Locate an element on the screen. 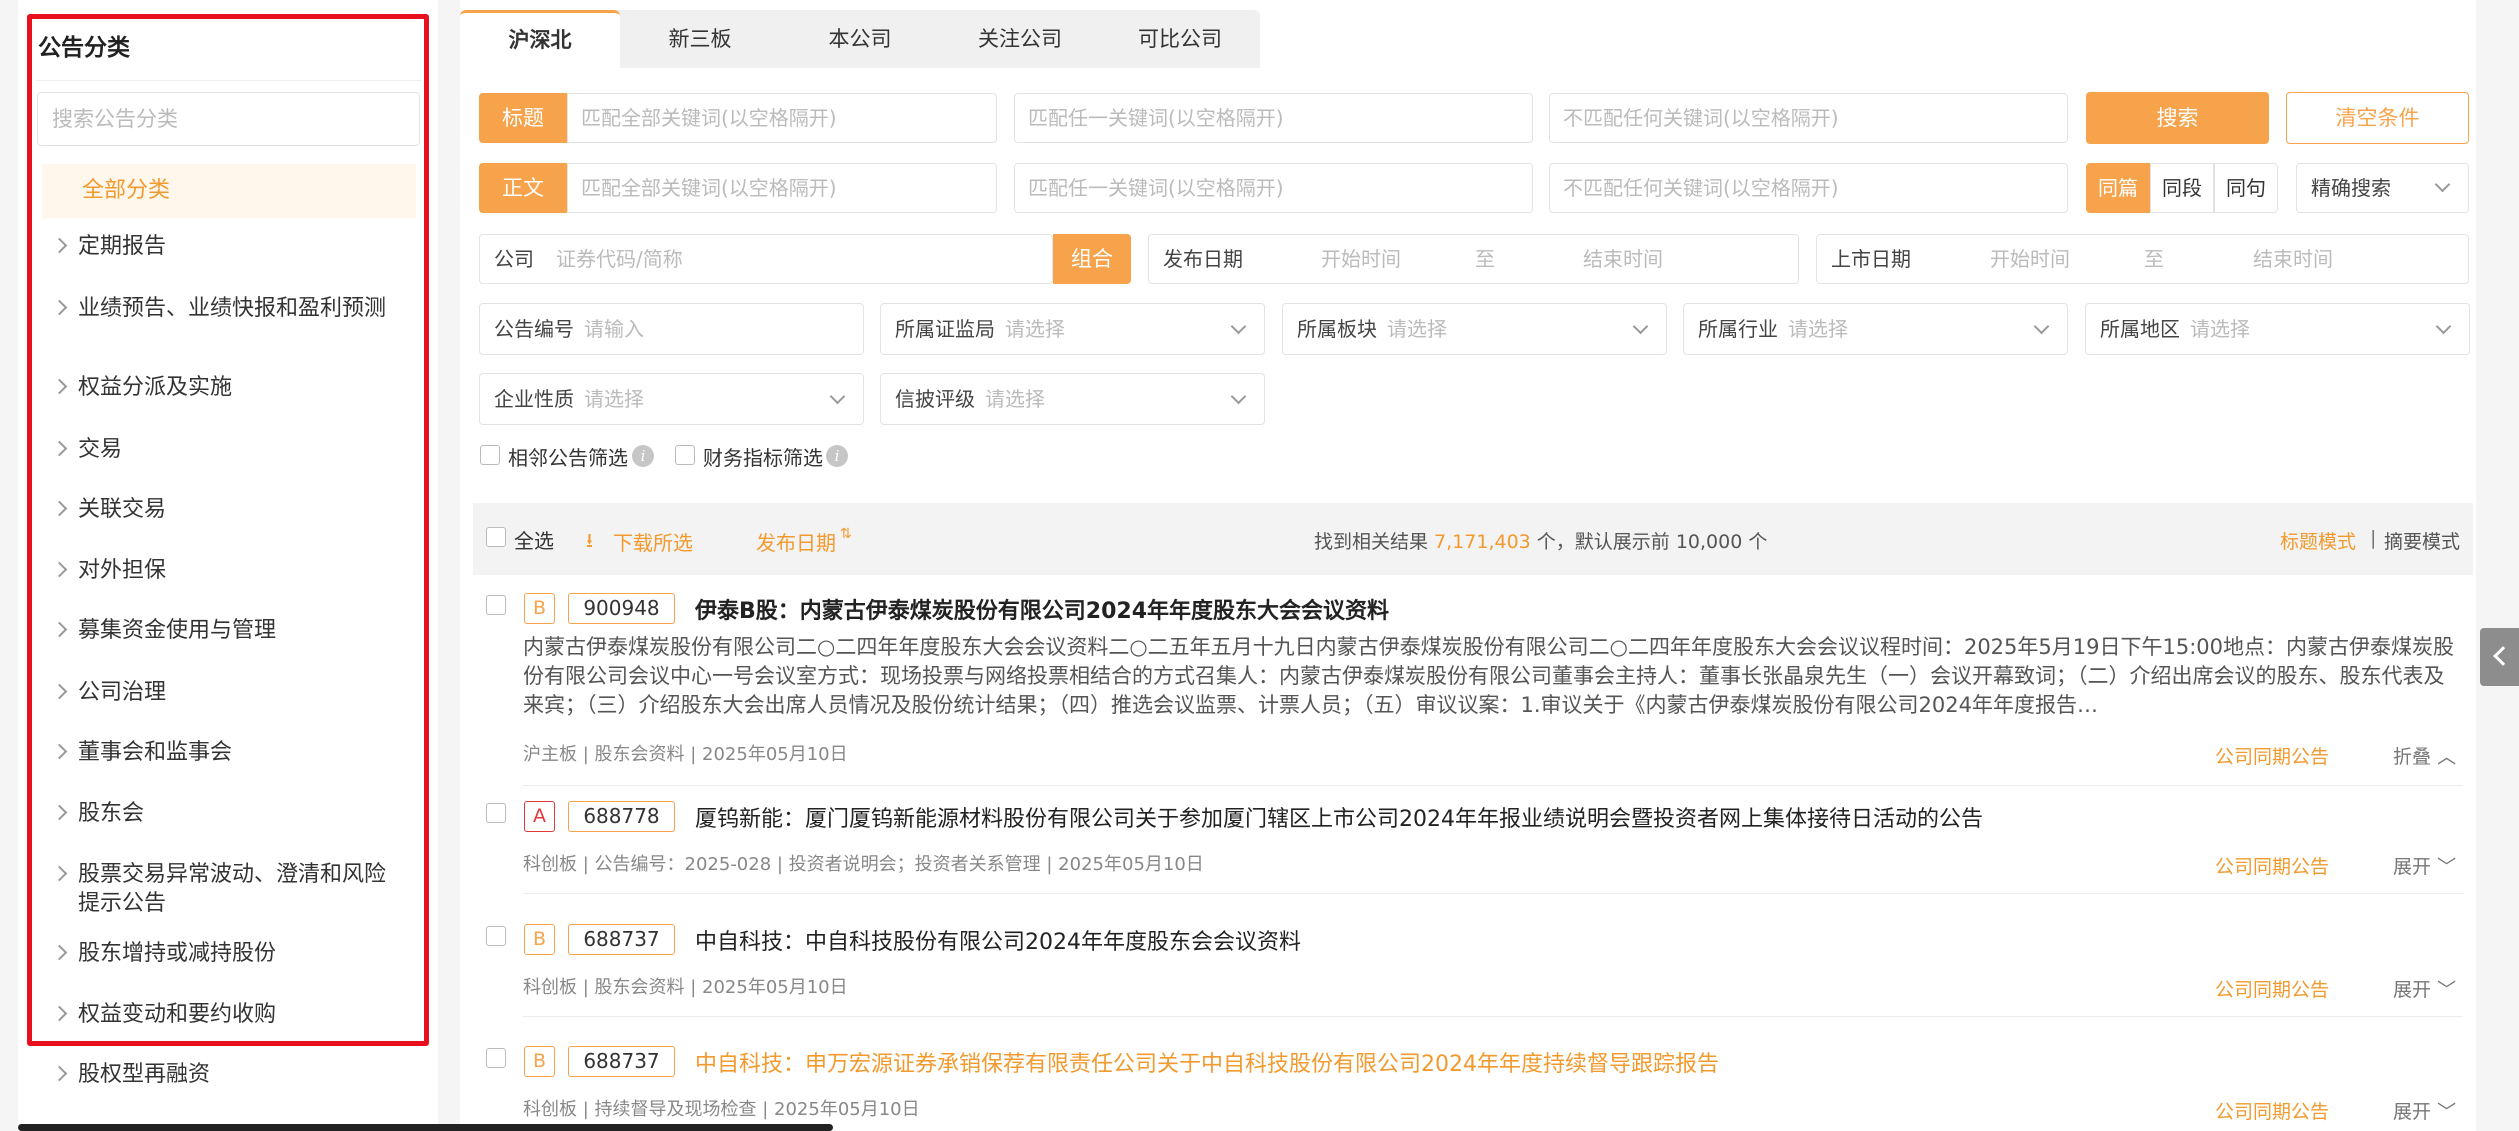  clear-conditions-button: 清空条件 is located at coordinates (2377, 118).